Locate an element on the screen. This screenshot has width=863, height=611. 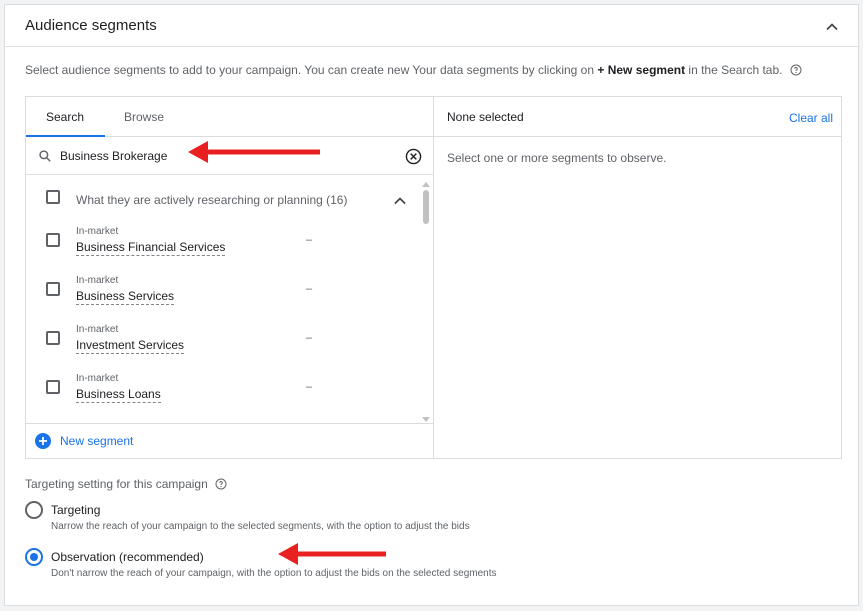
clear-search-icon is located at coordinates (413, 156).